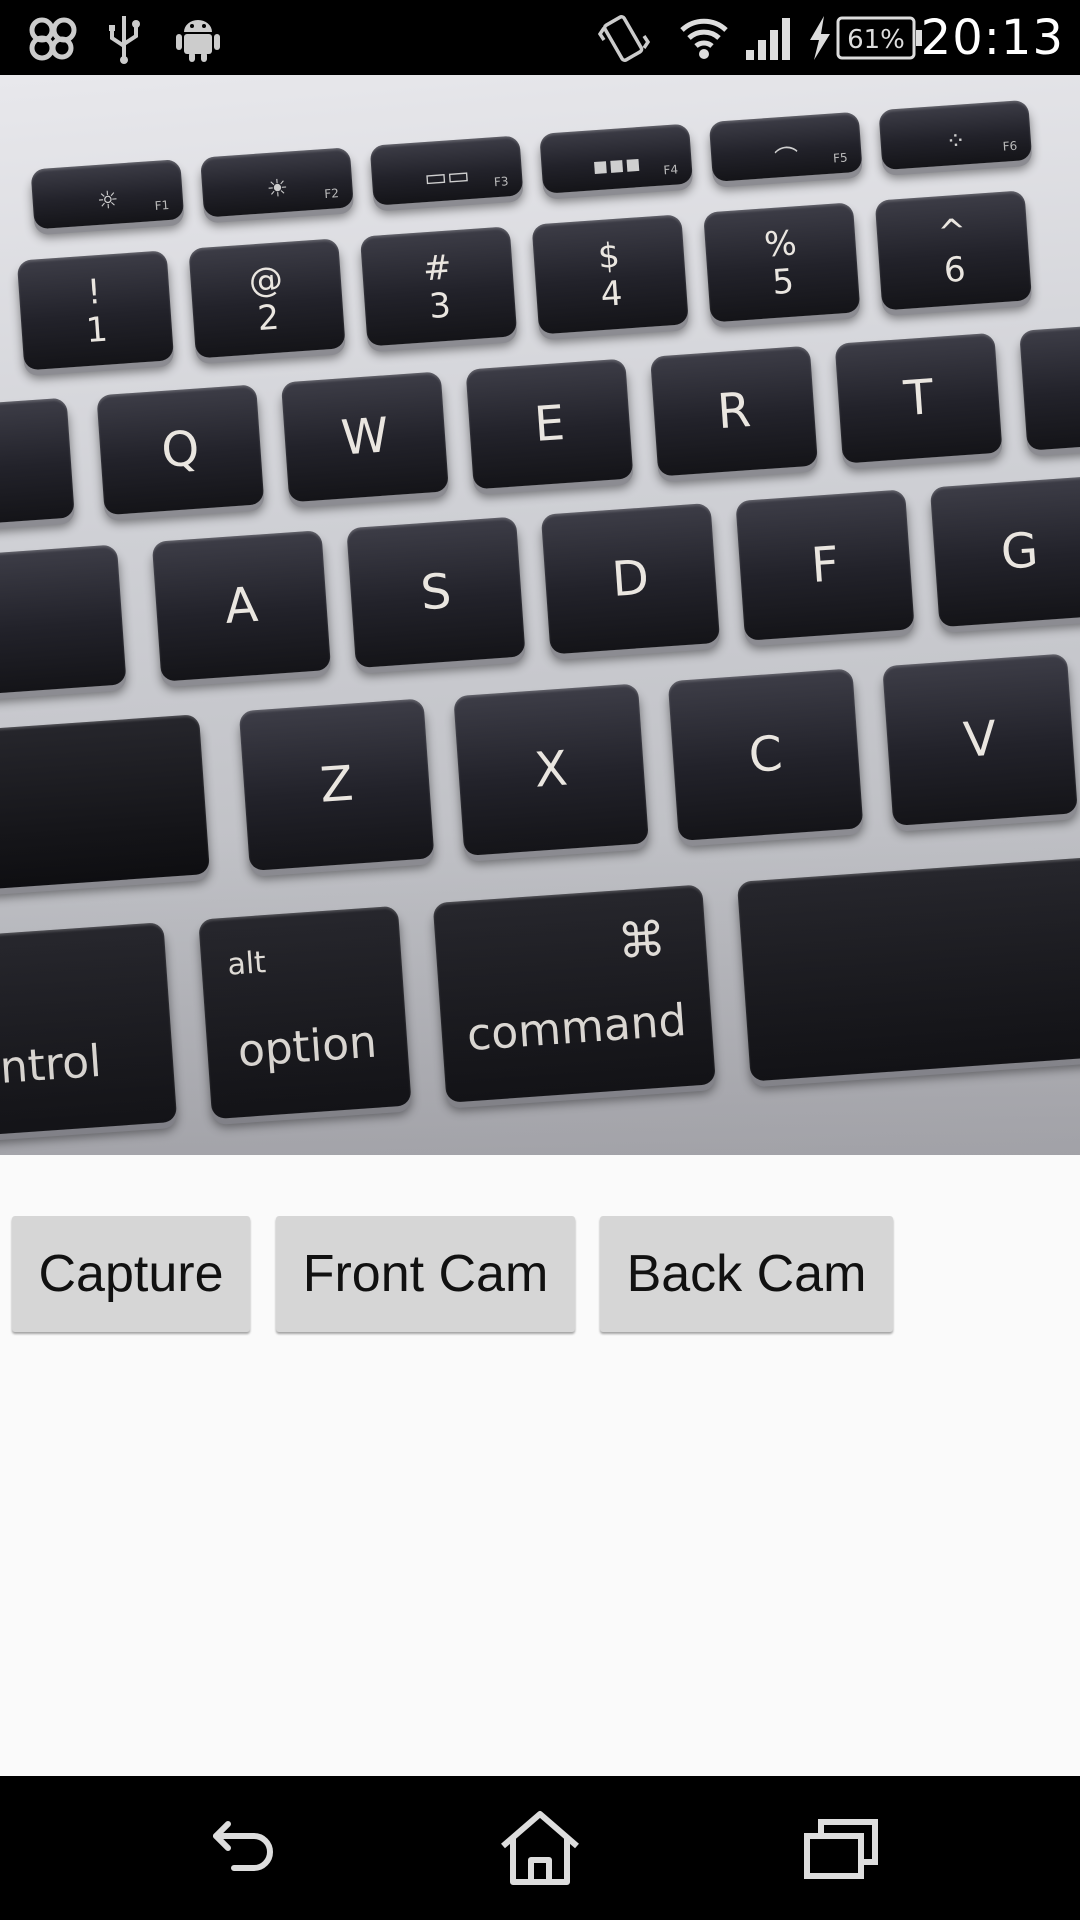  What do you see at coordinates (89, 1030) in the screenshot?
I see `key-control: ontrol` at bounding box center [89, 1030].